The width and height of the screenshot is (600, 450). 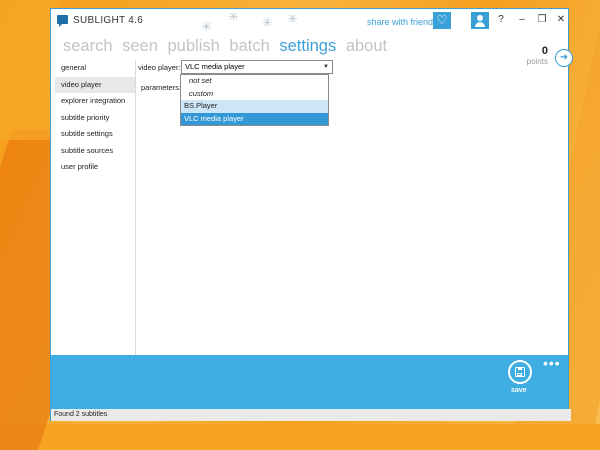 I want to click on save-label: save, so click(x=519, y=390).